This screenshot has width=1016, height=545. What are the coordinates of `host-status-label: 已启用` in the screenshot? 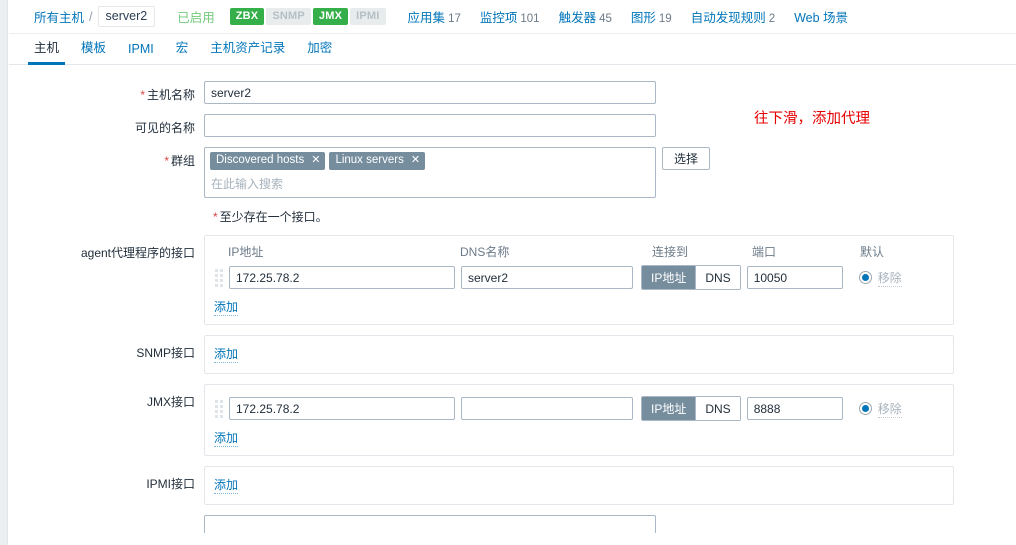 It's located at (196, 16).